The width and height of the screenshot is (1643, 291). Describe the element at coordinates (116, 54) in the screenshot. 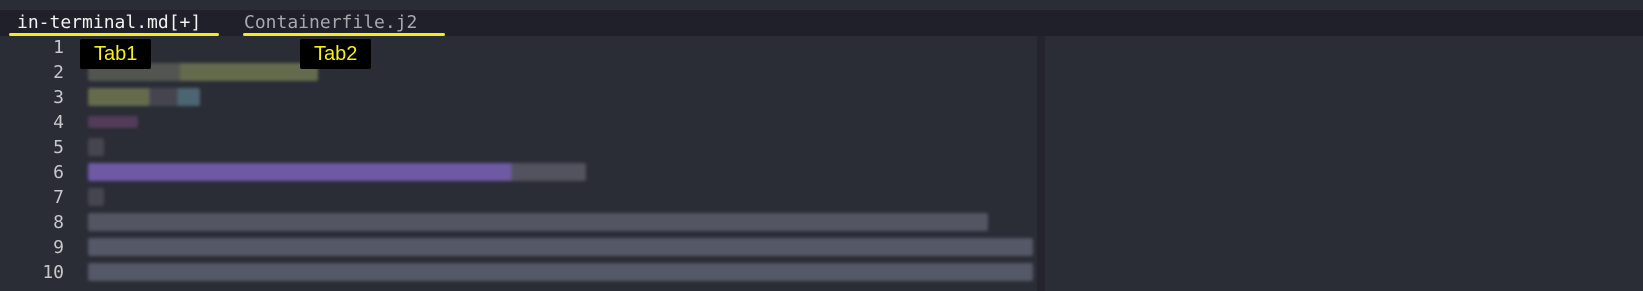

I see `annotation-tab1: Tab1` at that location.